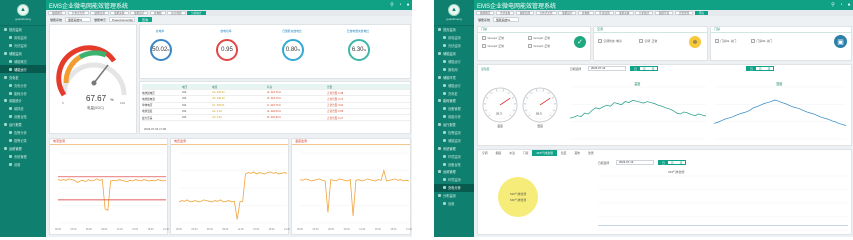 The width and height of the screenshot is (853, 240). Describe the element at coordinates (96, 98) in the screenshot. I see `gauge-value: 67.67` at that location.